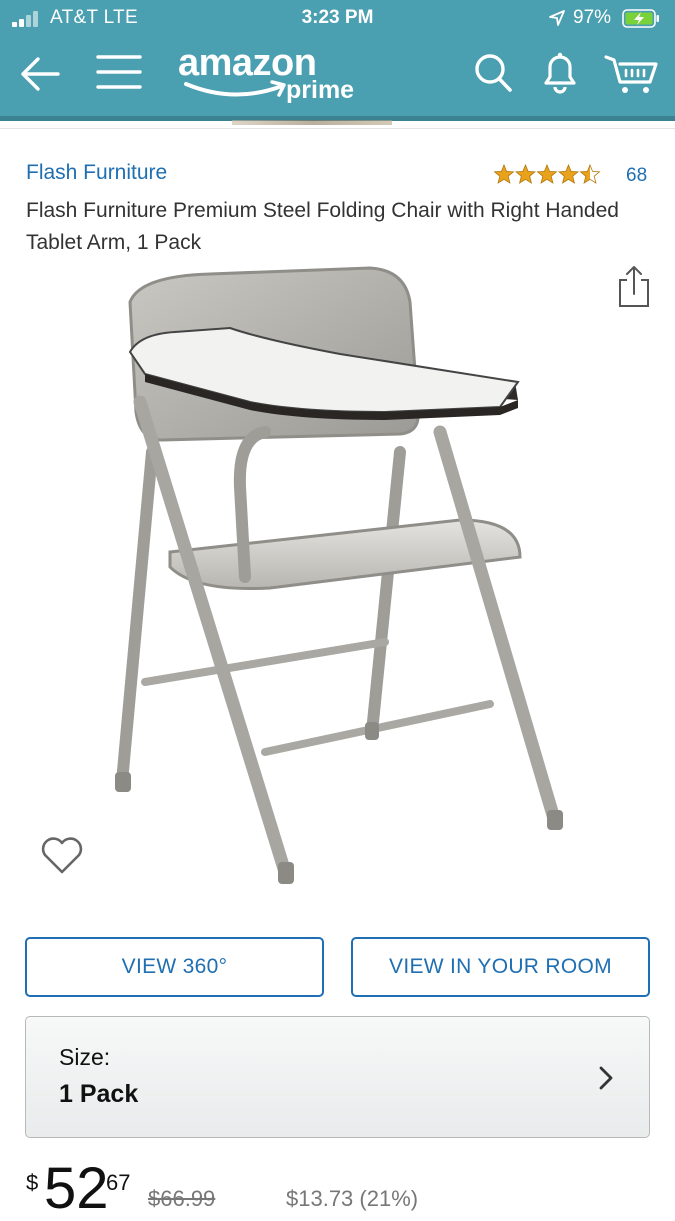  What do you see at coordinates (32, 1182) in the screenshot?
I see `price-currency: $` at bounding box center [32, 1182].